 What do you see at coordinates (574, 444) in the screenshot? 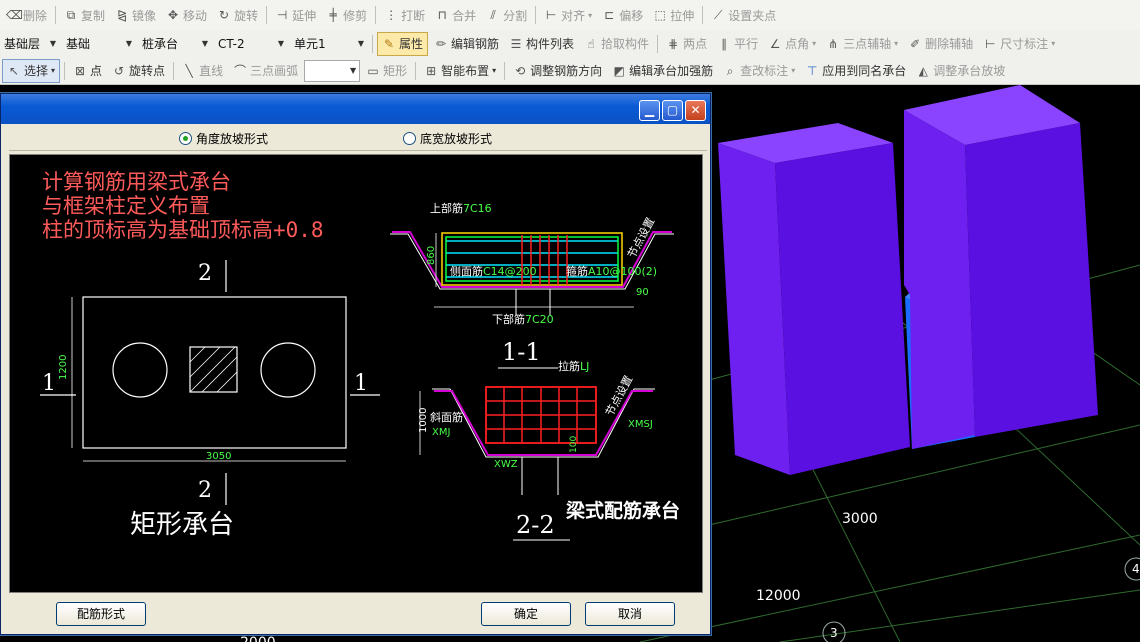
I see `dim-100: 100` at bounding box center [574, 444].